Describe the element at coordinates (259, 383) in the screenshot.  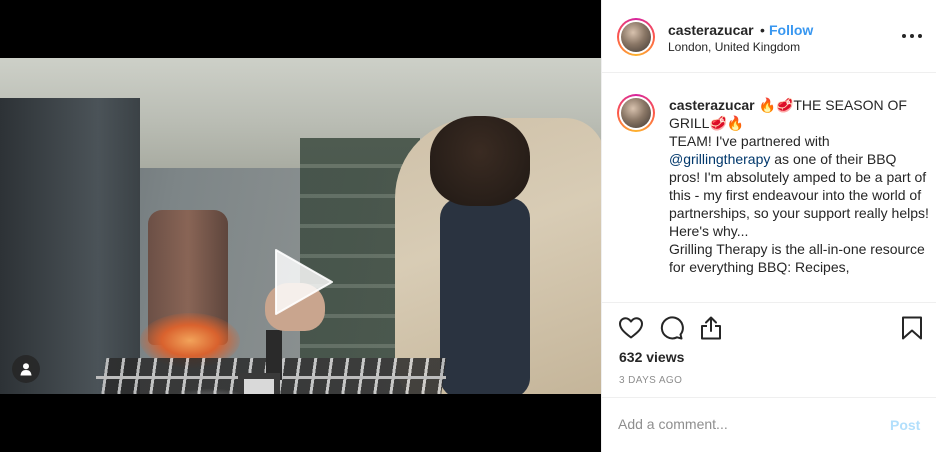
I see `video-brush` at that location.